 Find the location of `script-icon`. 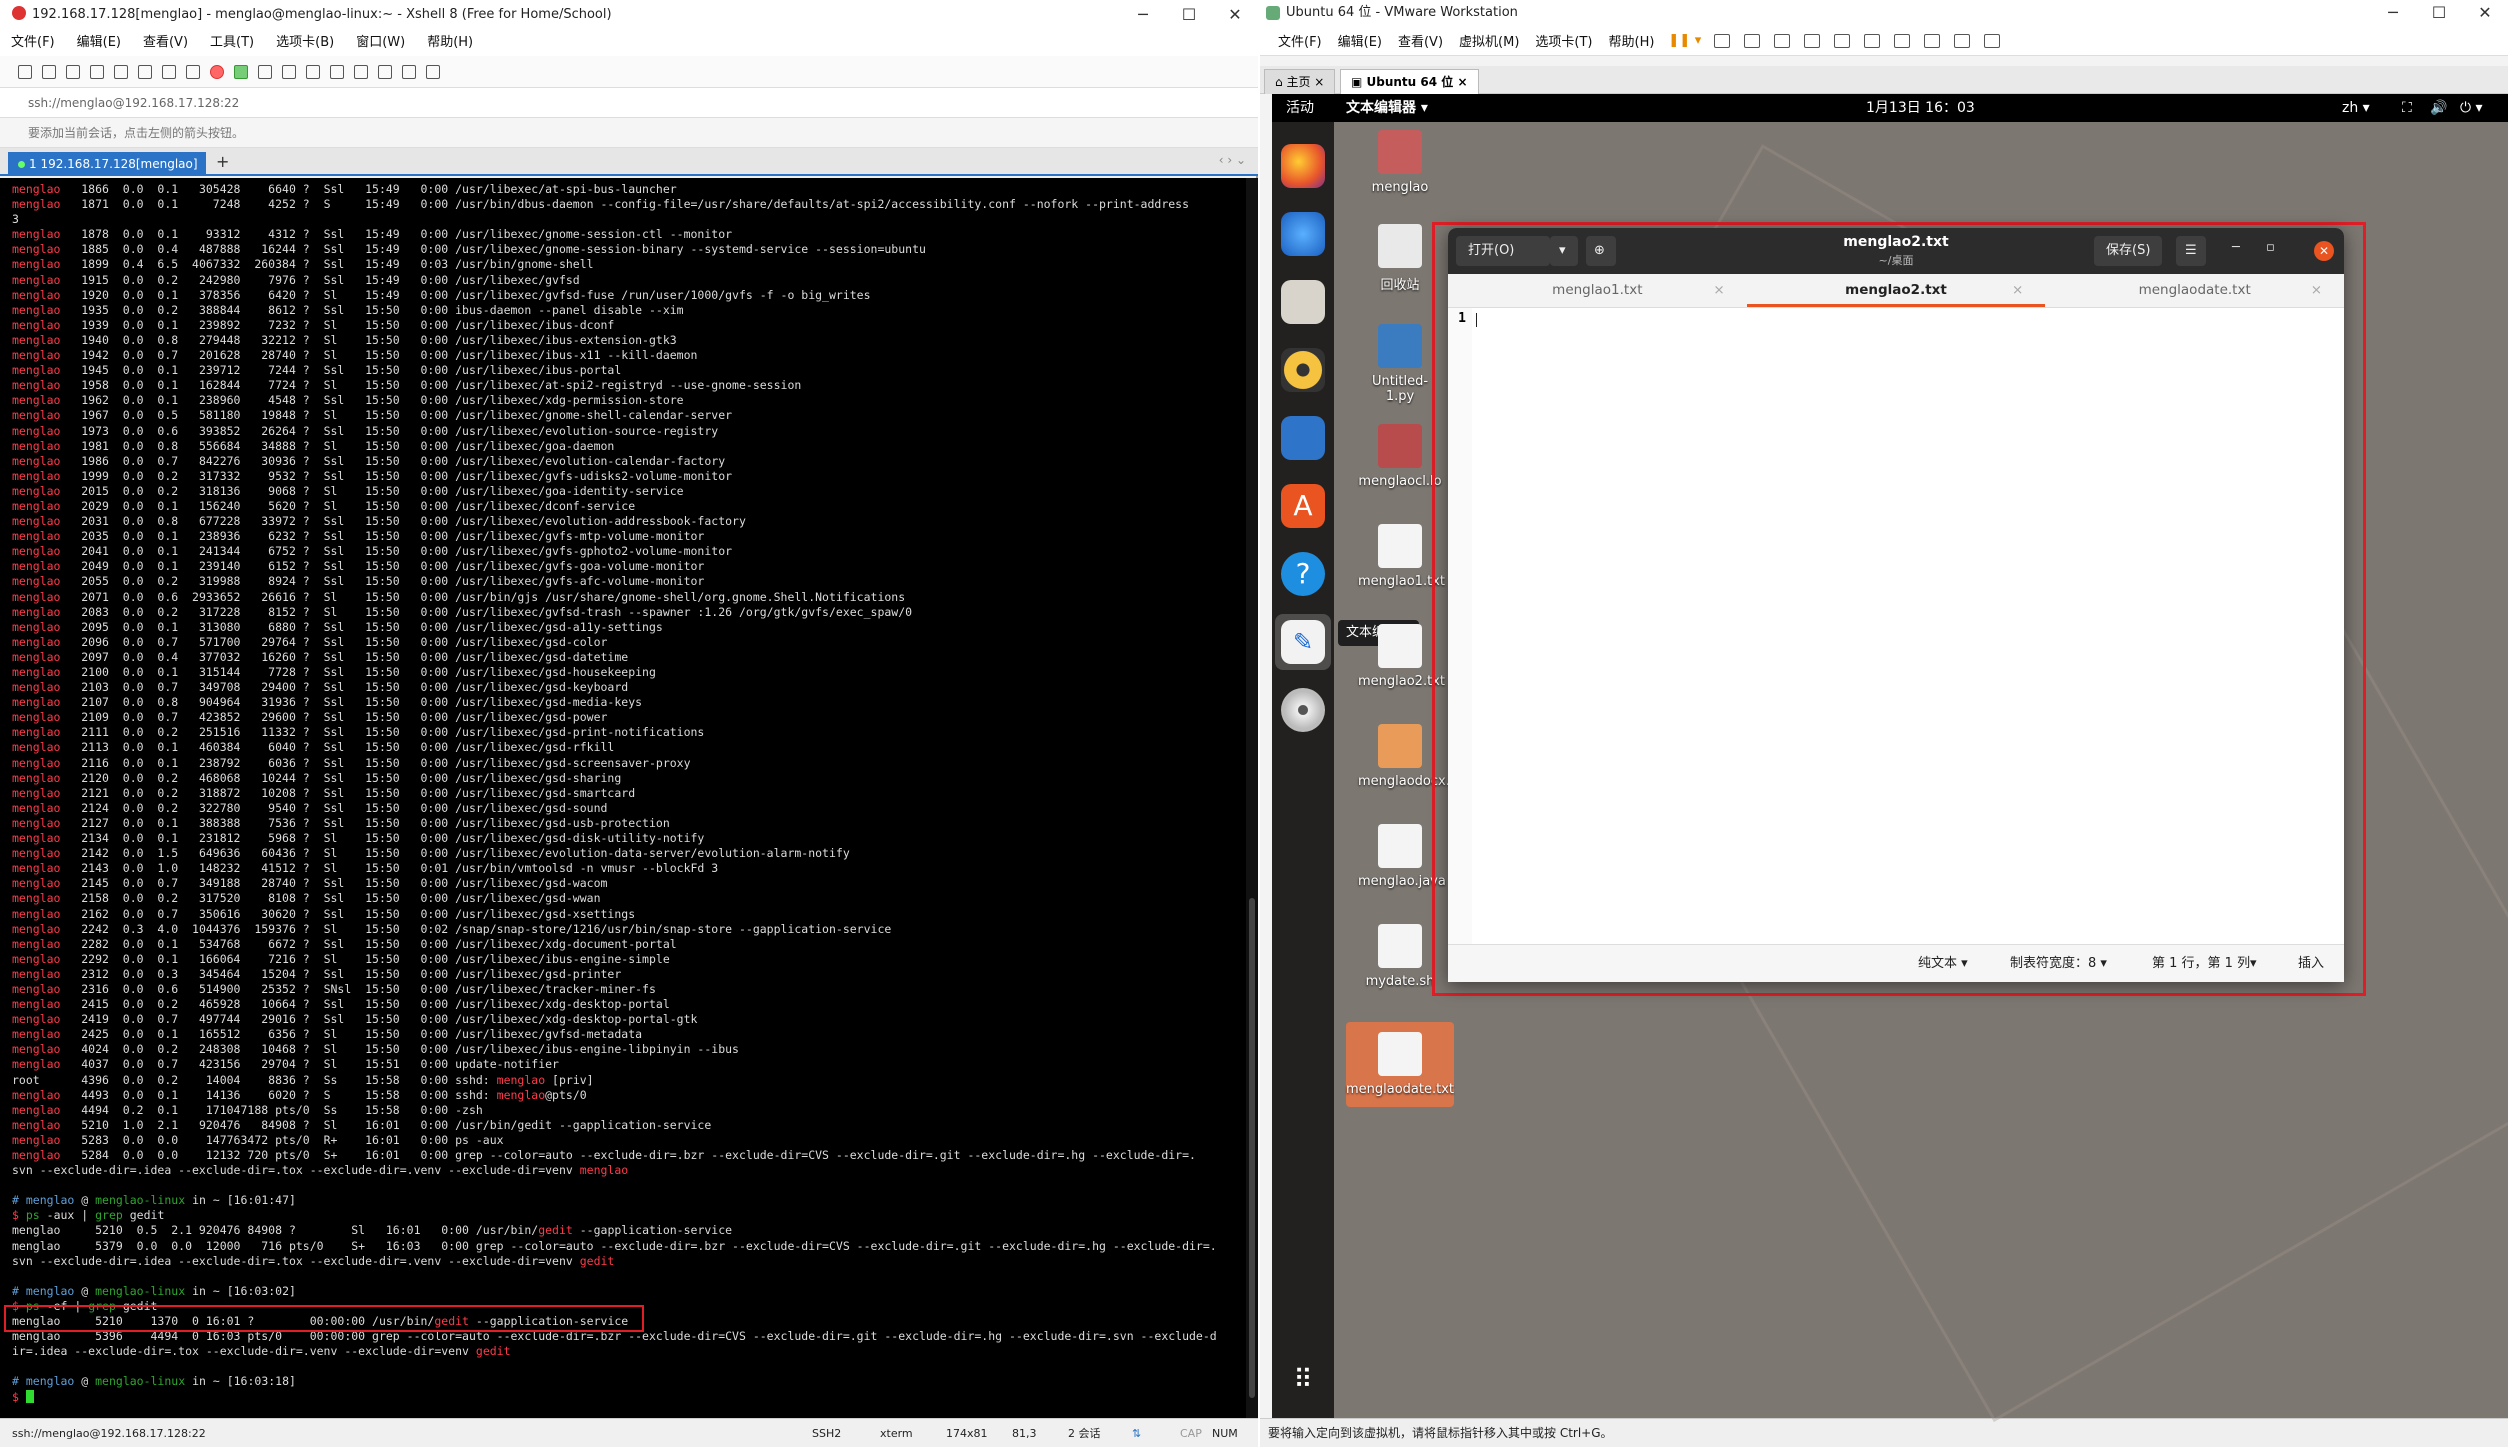

script-icon is located at coordinates (337, 71).